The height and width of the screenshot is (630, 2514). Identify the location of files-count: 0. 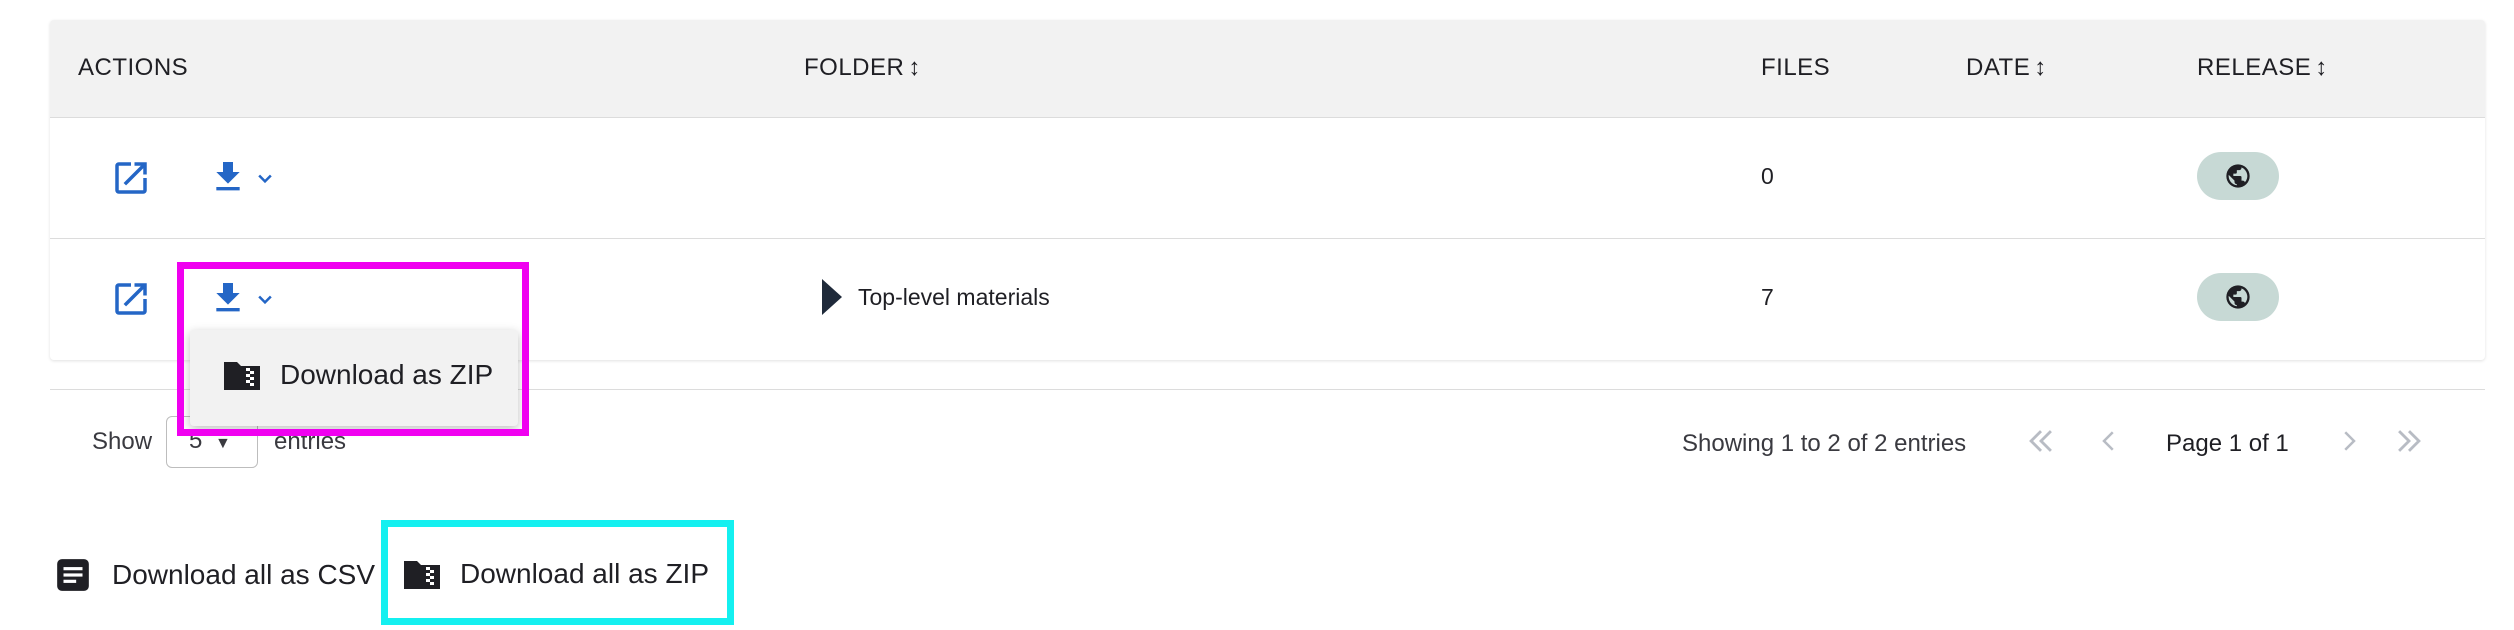
(1767, 176).